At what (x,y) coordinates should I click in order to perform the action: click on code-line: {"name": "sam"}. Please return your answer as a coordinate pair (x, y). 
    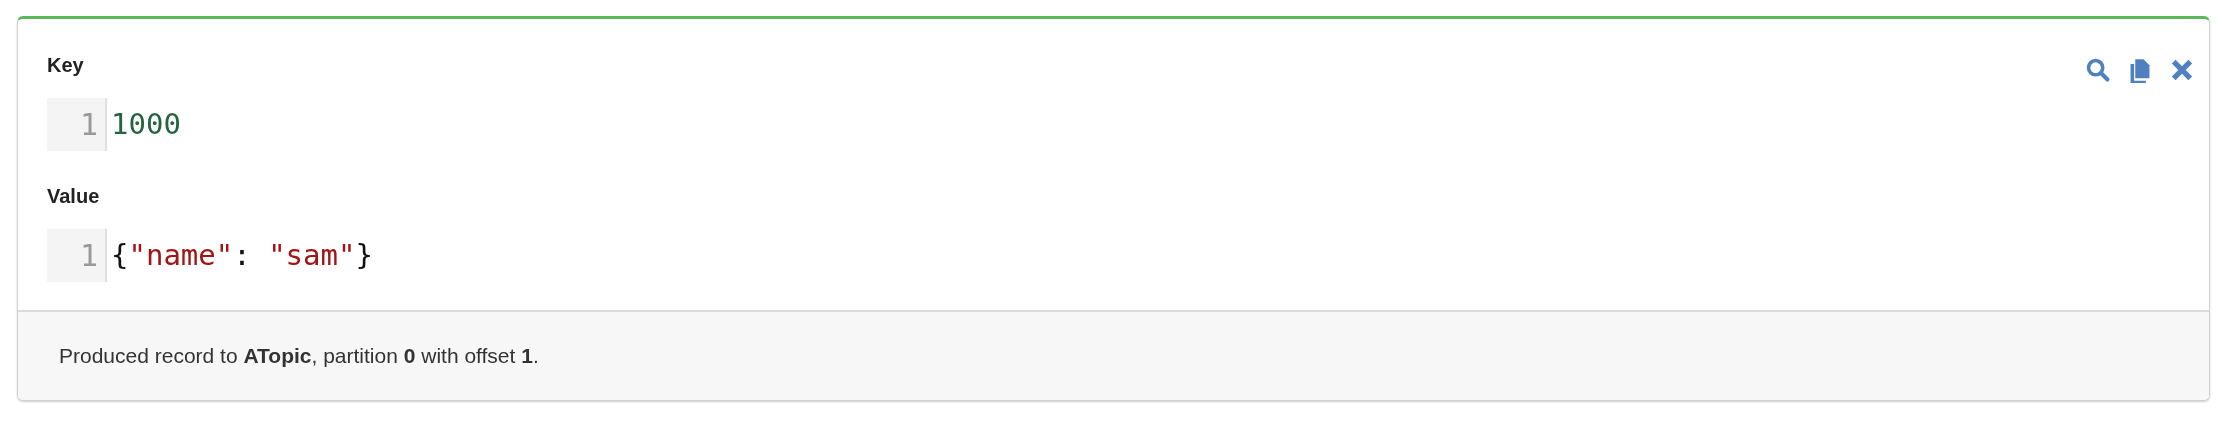
    Looking at the image, I should click on (240, 255).